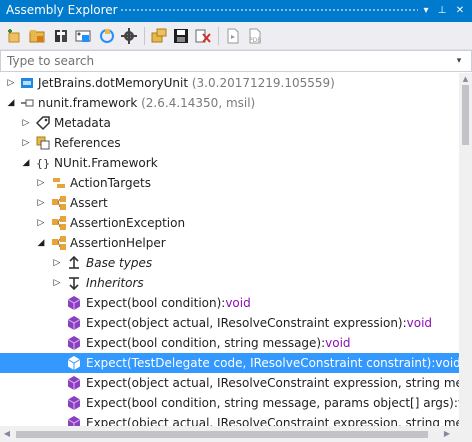 The image size is (472, 442). I want to click on search-box: ▾, so click(236, 61).